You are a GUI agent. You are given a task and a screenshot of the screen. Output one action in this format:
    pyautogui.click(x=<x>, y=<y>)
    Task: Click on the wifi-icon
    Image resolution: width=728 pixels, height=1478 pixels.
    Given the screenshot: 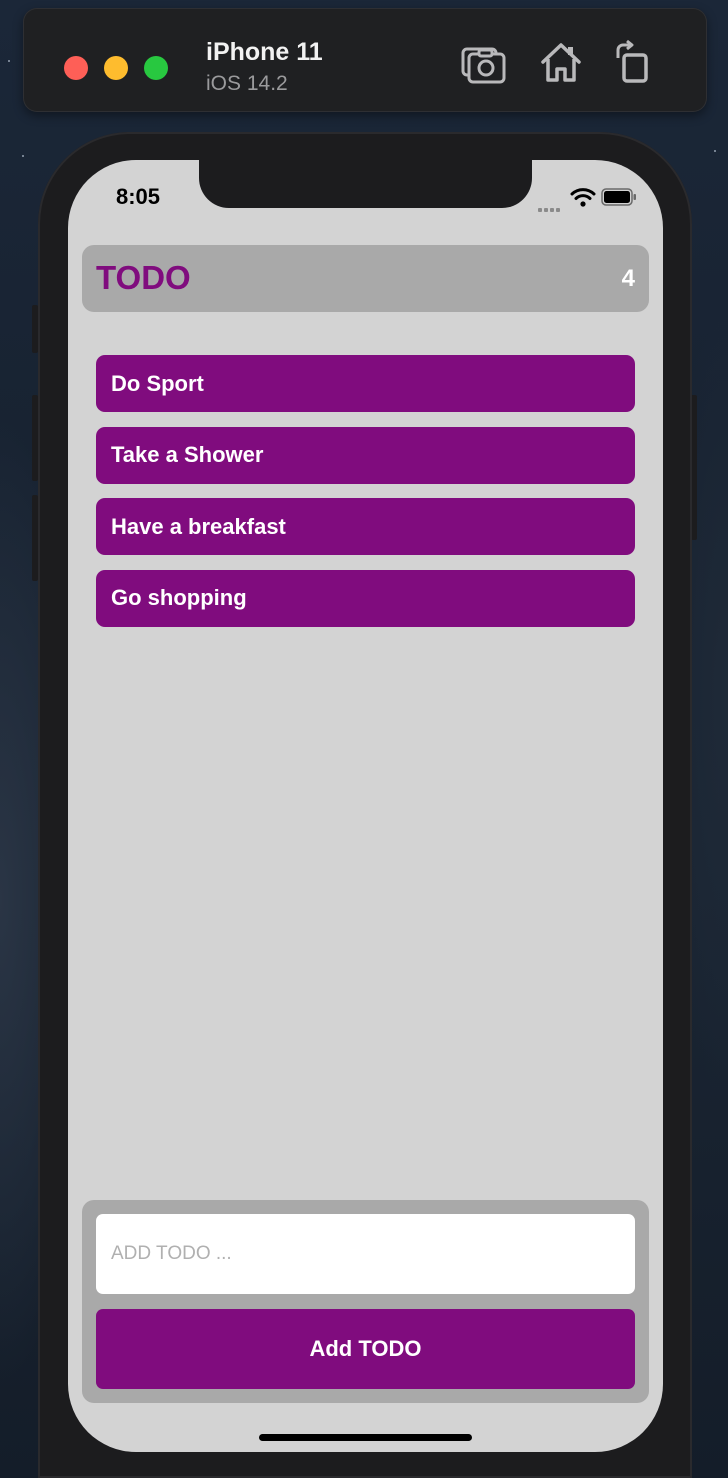 What is the action you would take?
    pyautogui.click(x=583, y=197)
    